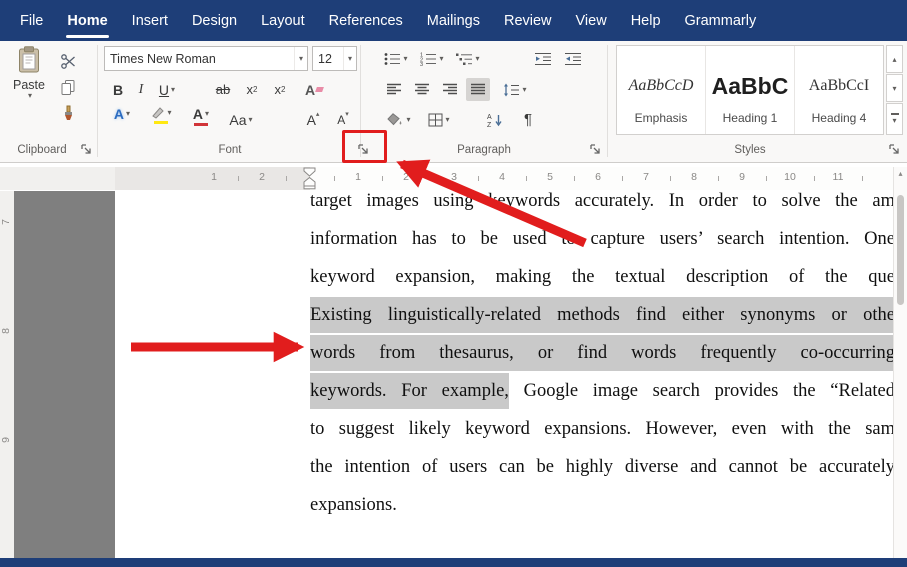 The height and width of the screenshot is (567, 907). What do you see at coordinates (421, 64) in the screenshot?
I see `svg-text: 3` at bounding box center [421, 64].